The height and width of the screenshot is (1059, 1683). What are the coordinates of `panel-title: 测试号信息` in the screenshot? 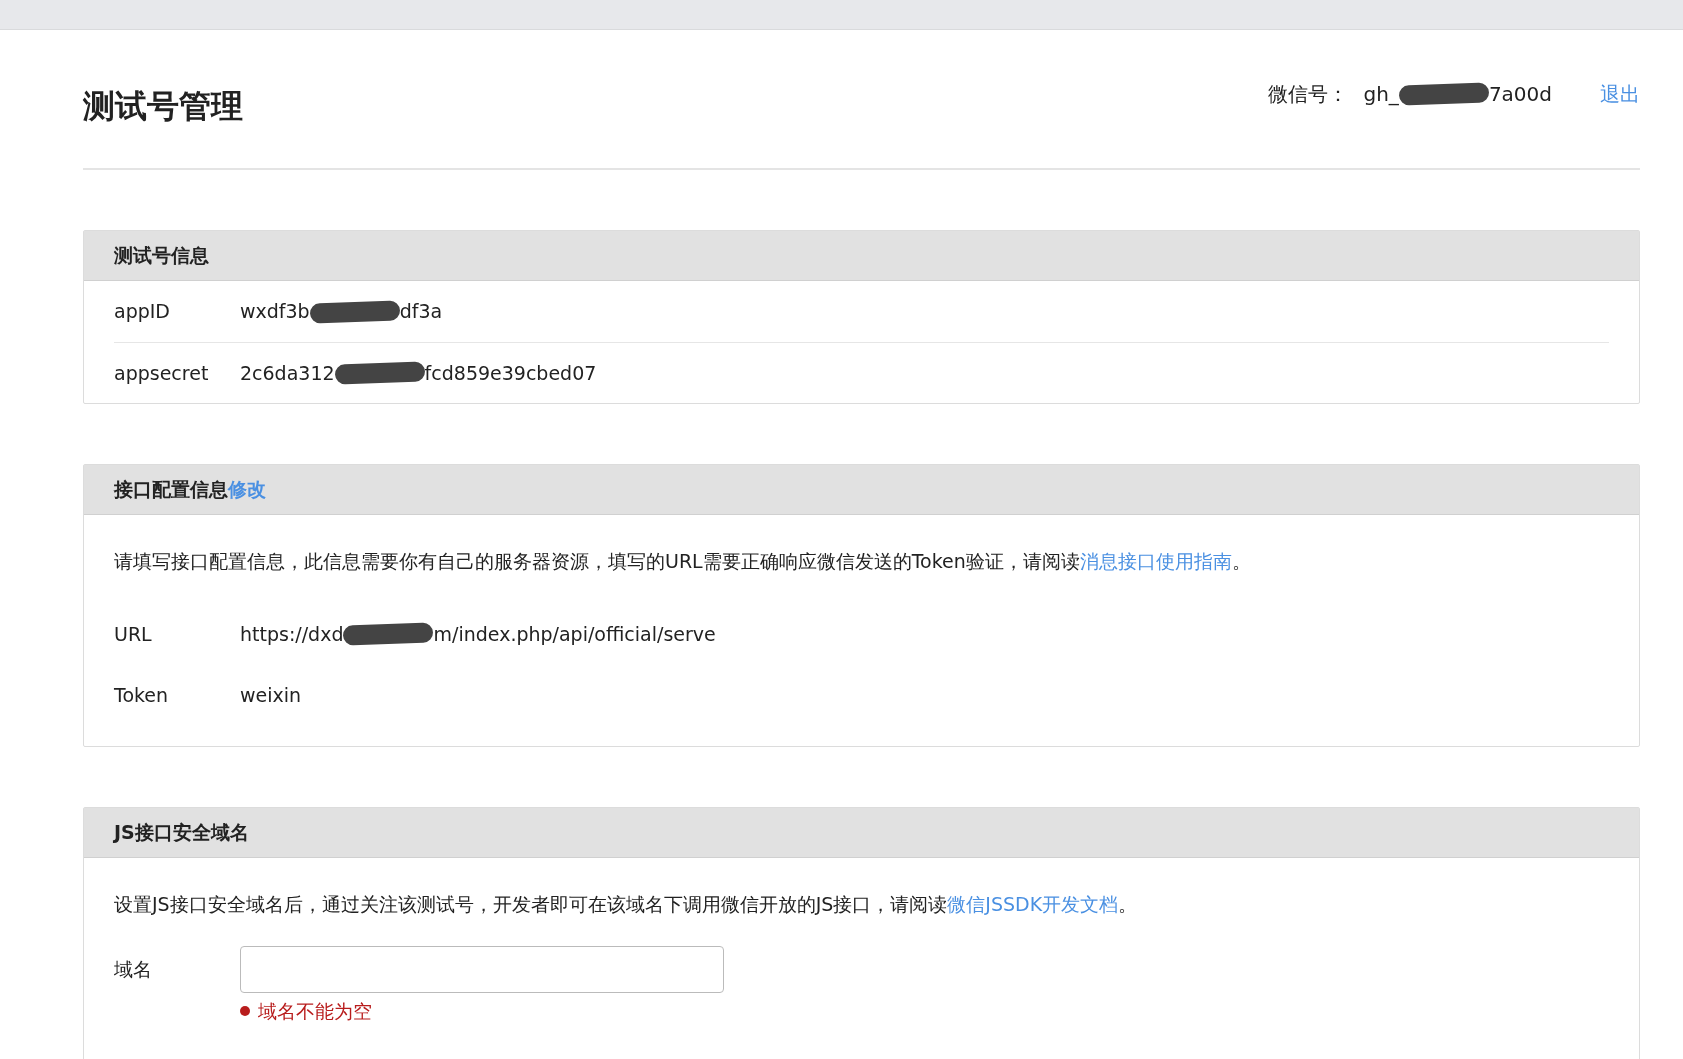 It's located at (161, 256).